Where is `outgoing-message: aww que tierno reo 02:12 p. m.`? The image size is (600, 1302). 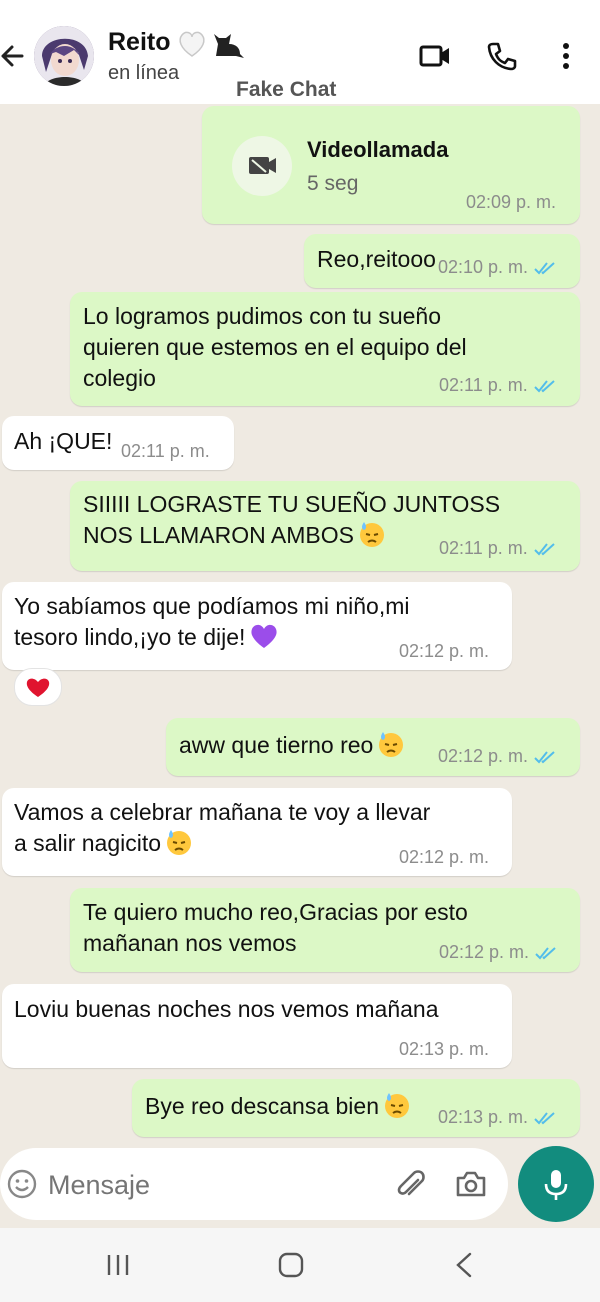 outgoing-message: aww que tierno reo 02:12 p. m. is located at coordinates (373, 747).